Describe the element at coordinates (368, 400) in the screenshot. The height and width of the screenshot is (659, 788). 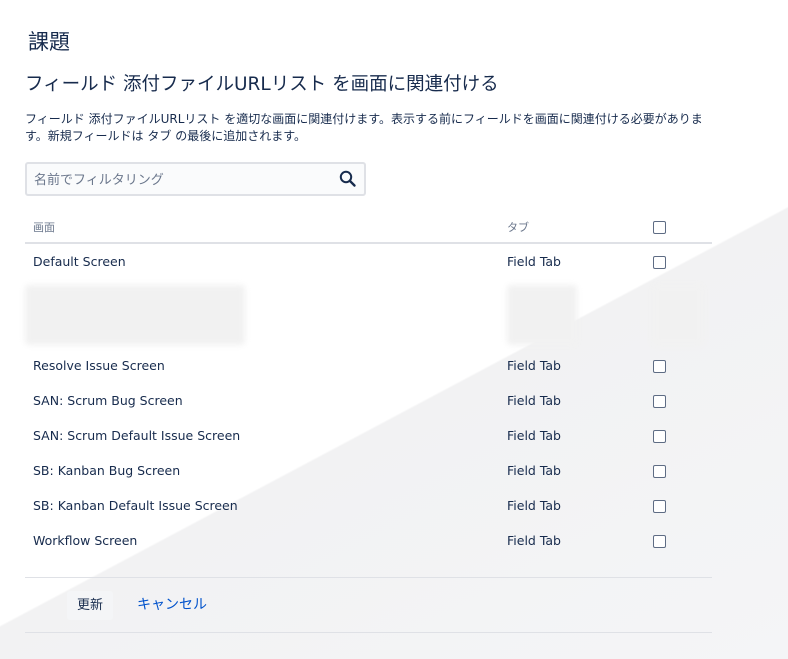
I see `table-row: SAN: Scrum Bug Screen Field Tab` at that location.